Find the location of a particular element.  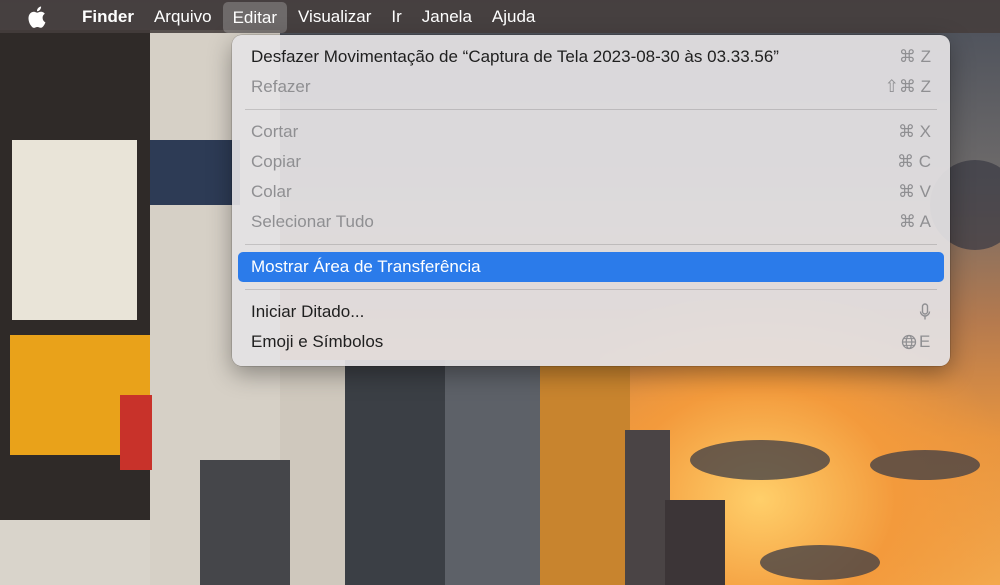

menu-item-cut: Cortar ⌘ X is located at coordinates (591, 132).